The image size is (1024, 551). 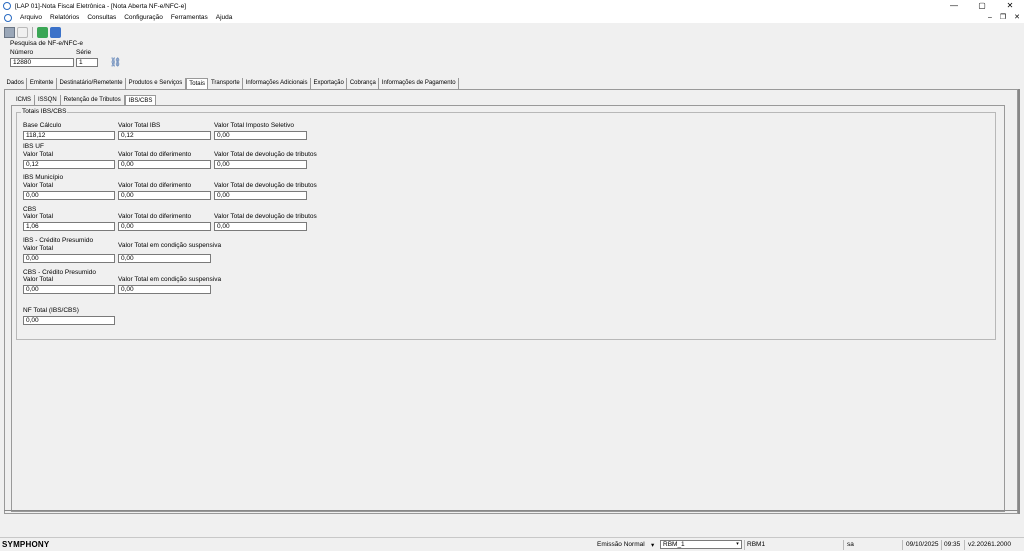 I want to click on ibs-mun-total-label: Valor Total, so click(x=38, y=185).